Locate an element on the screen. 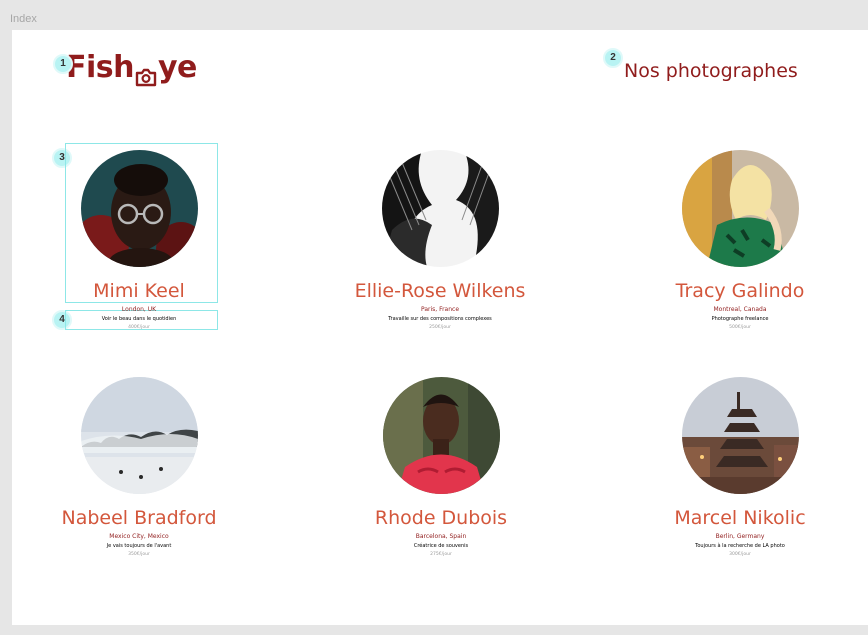 This screenshot has width=868, height=635. photographer-price: 350€/jour is located at coordinates (139, 554).